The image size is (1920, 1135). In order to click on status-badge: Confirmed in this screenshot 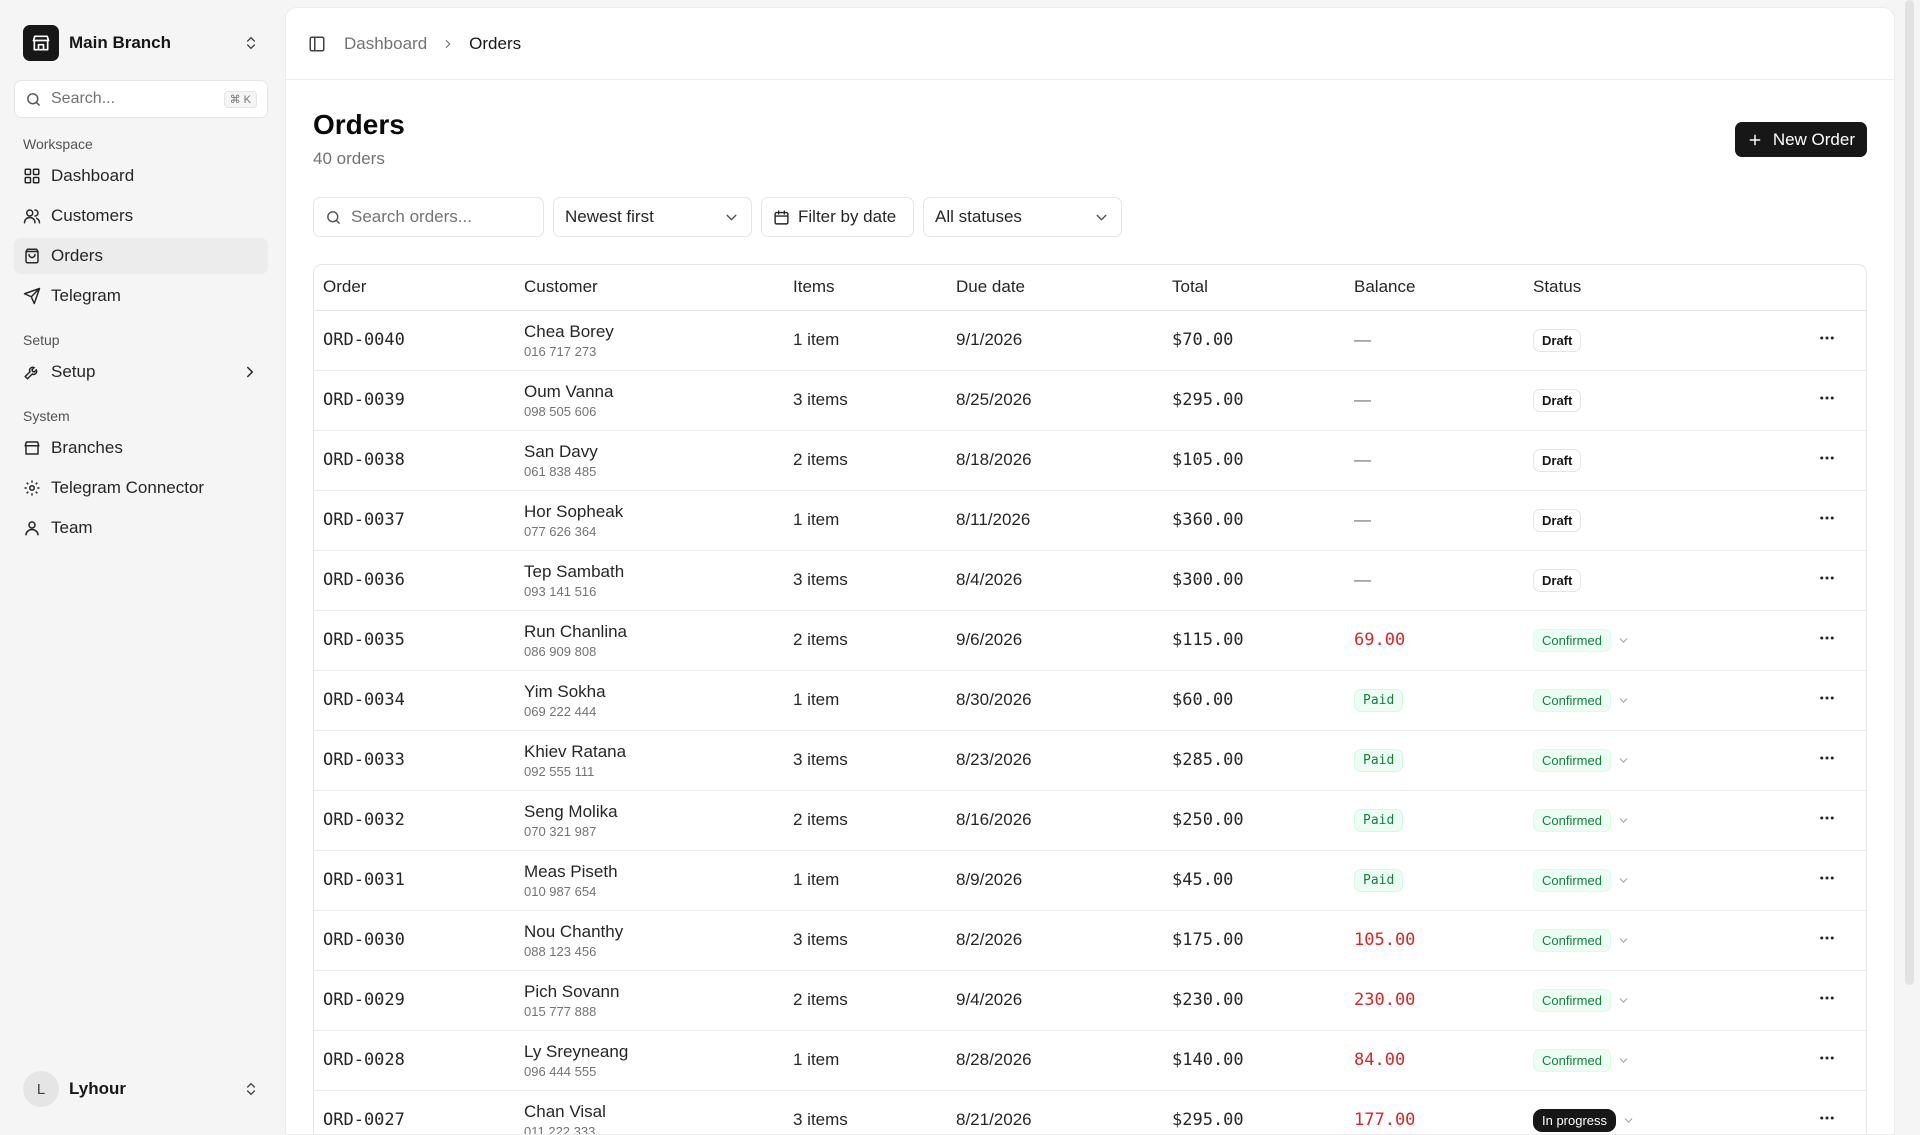, I will do `click(1572, 1000)`.